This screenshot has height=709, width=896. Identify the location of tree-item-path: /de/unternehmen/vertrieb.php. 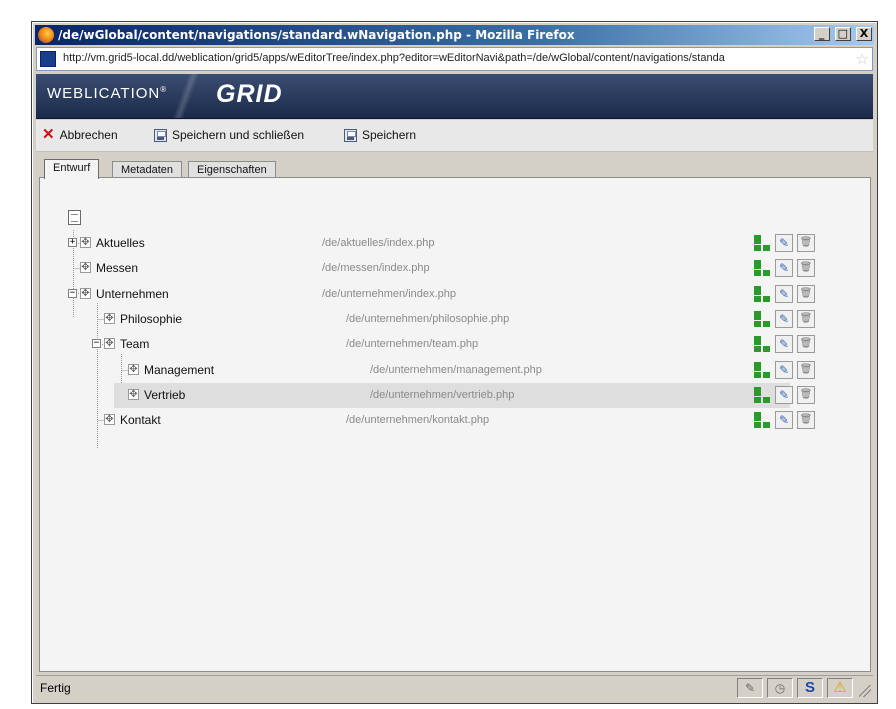
(442, 394).